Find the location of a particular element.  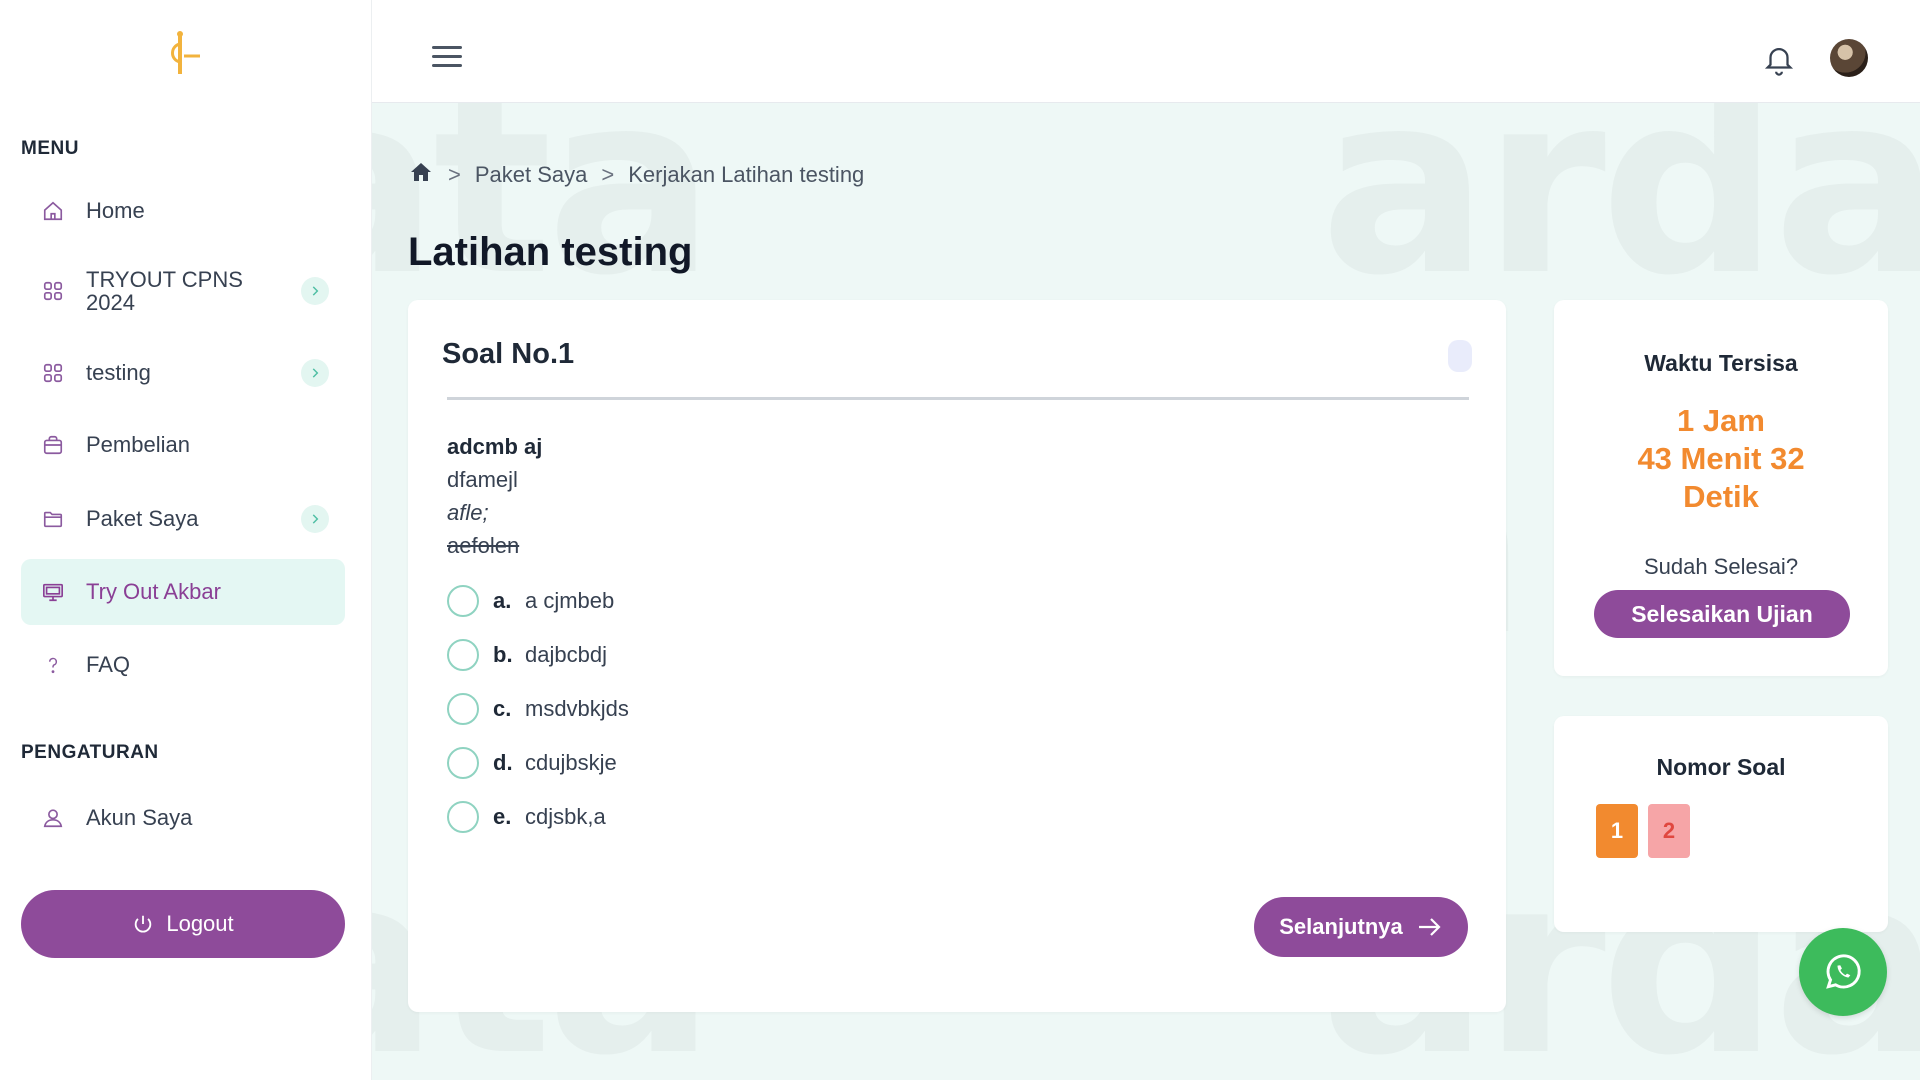

timer-minutes: 43 Menit 32 is located at coordinates (1721, 458).